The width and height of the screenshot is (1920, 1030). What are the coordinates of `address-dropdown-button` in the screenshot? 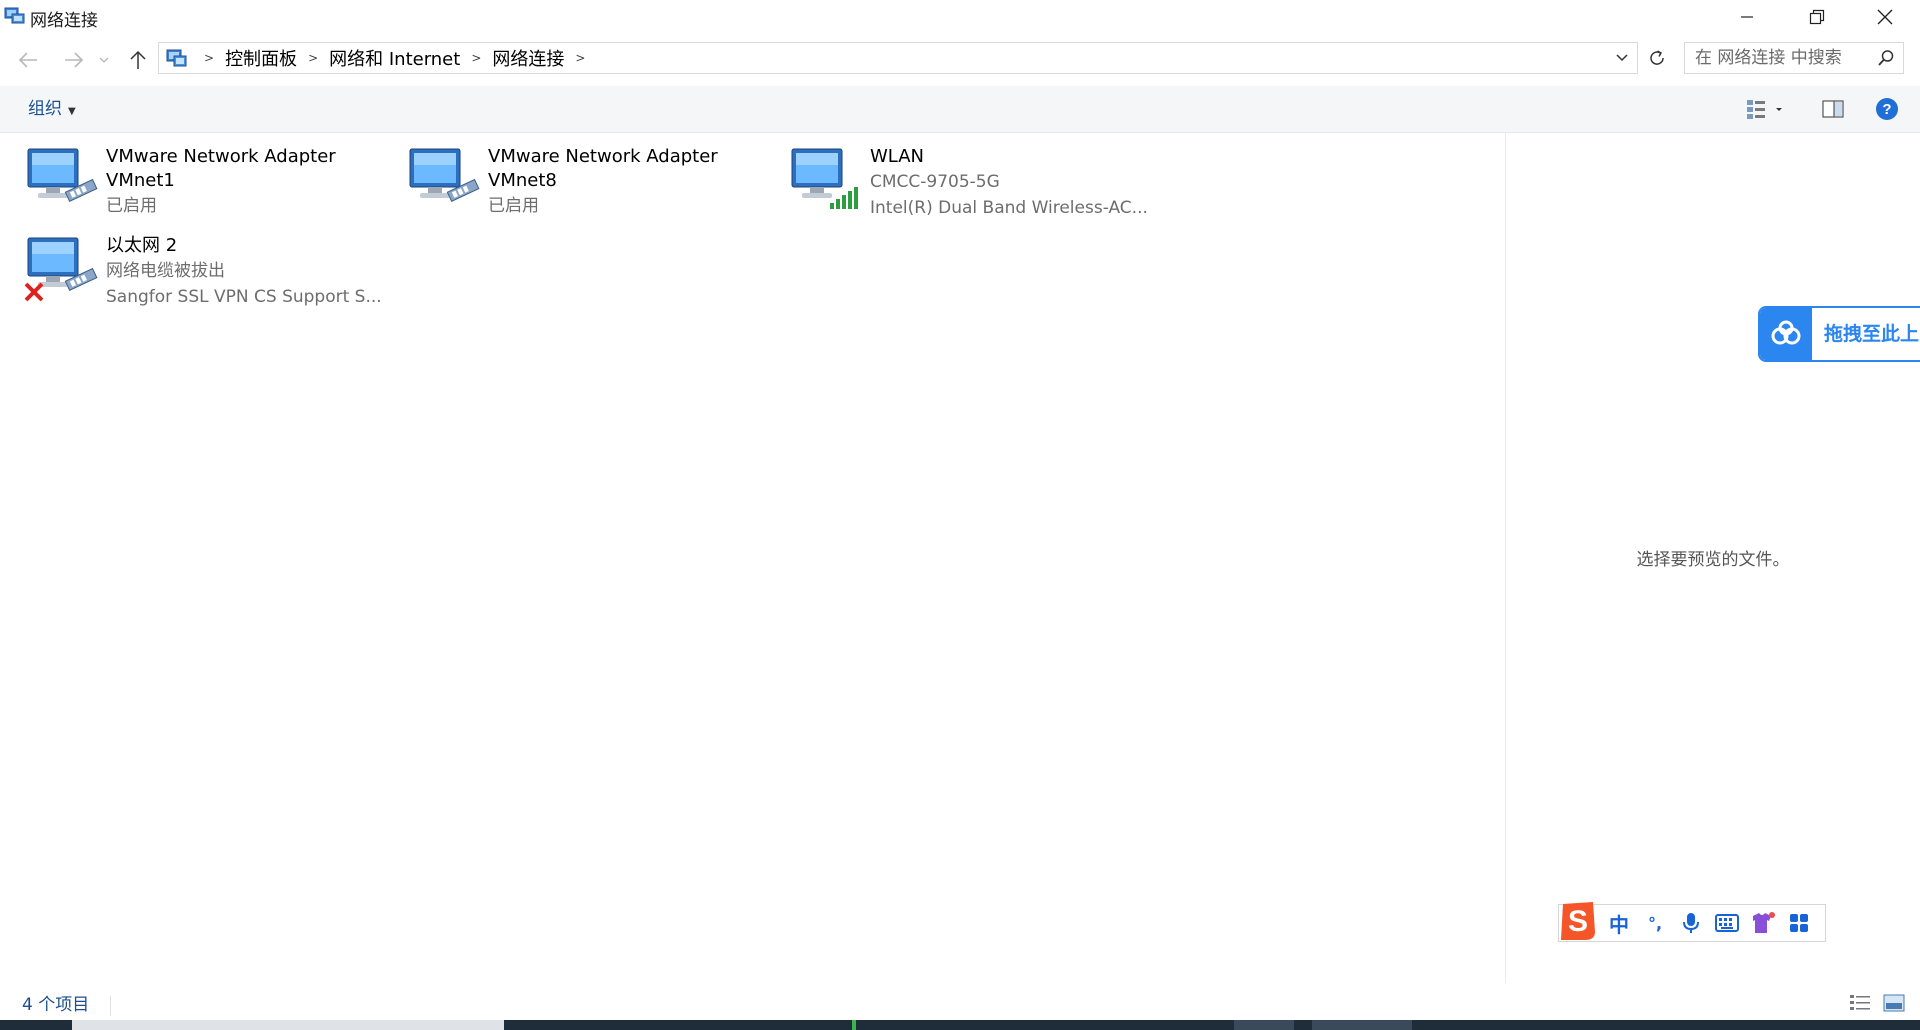 It's located at (1622, 58).